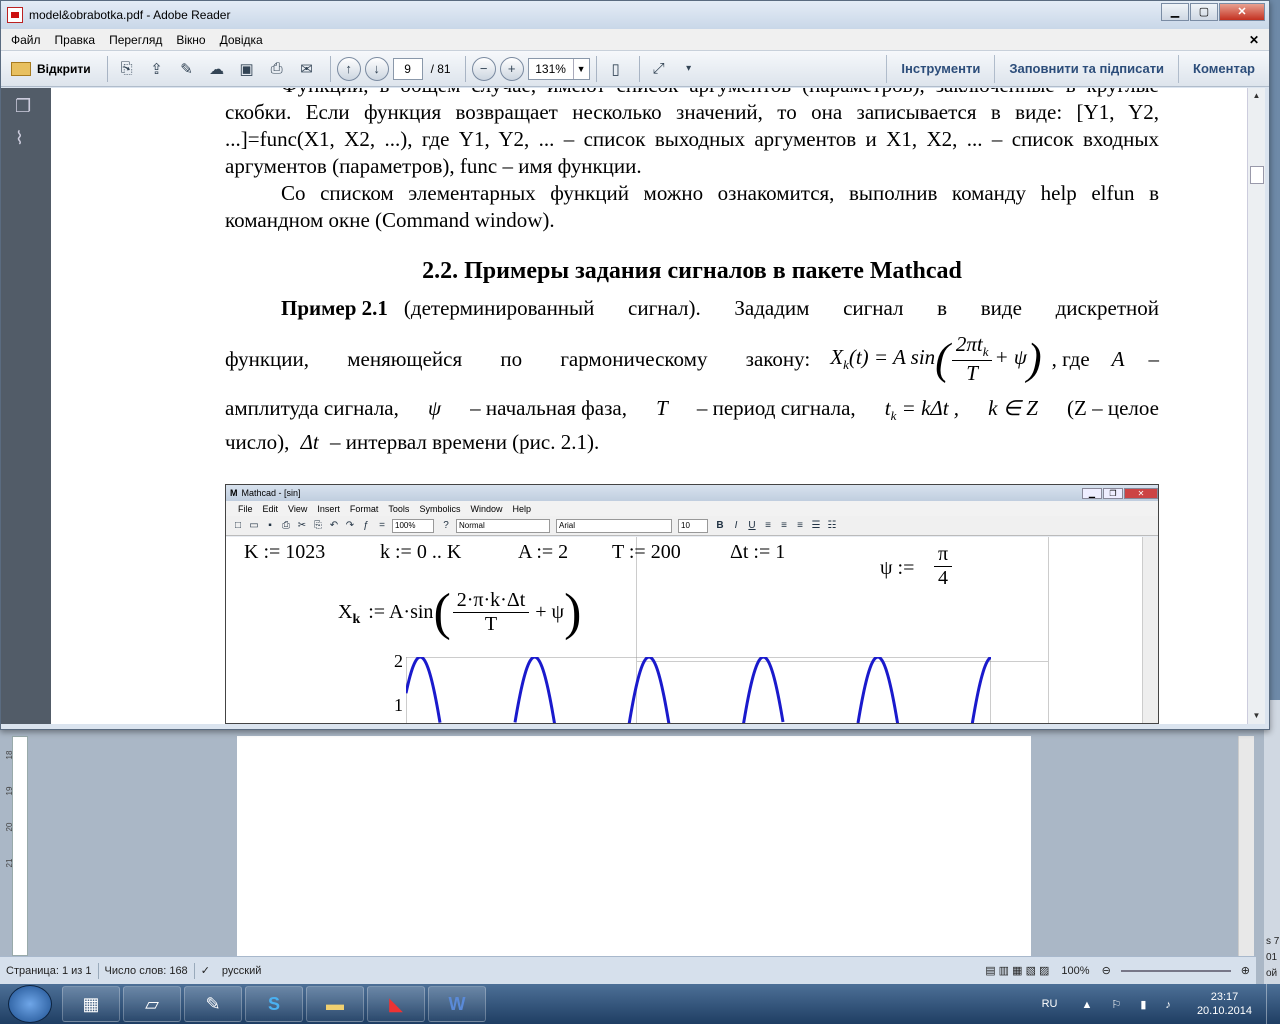 This screenshot has width=1280, height=1024. What do you see at coordinates (1242, 12) in the screenshot?
I see `close-button: ✕` at bounding box center [1242, 12].